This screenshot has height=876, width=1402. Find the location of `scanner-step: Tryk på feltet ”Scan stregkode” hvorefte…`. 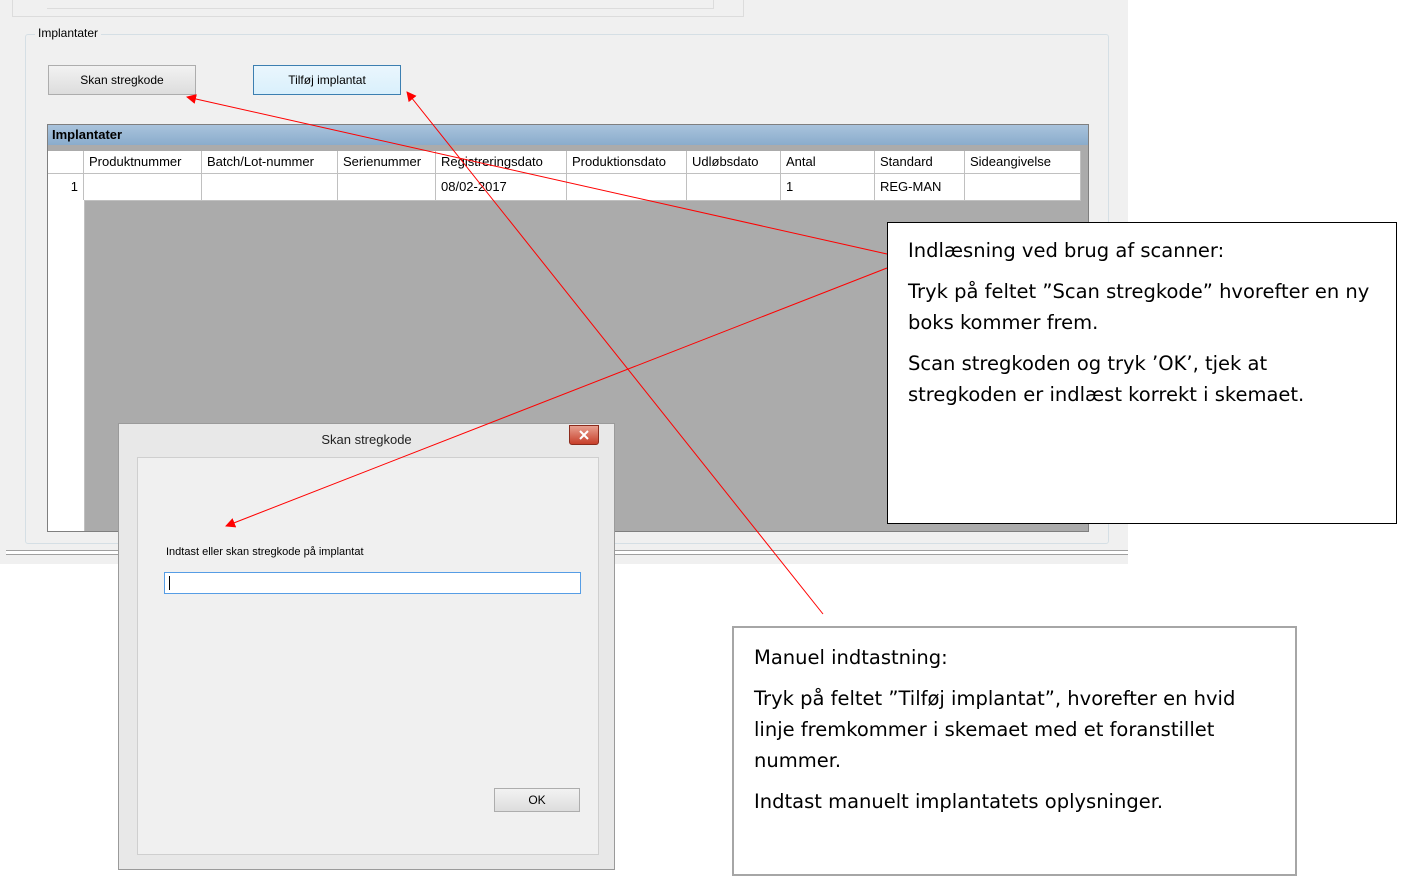

scanner-step: Tryk på feltet ”Scan stregkode” hvorefte… is located at coordinates (1139, 307).